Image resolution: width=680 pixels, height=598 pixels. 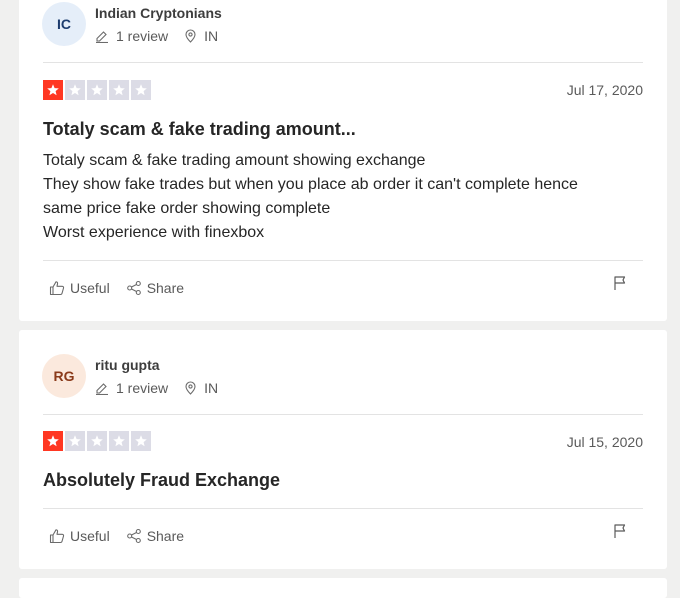 I want to click on review-body-line: same price fake order showing complete, so click(x=187, y=208).